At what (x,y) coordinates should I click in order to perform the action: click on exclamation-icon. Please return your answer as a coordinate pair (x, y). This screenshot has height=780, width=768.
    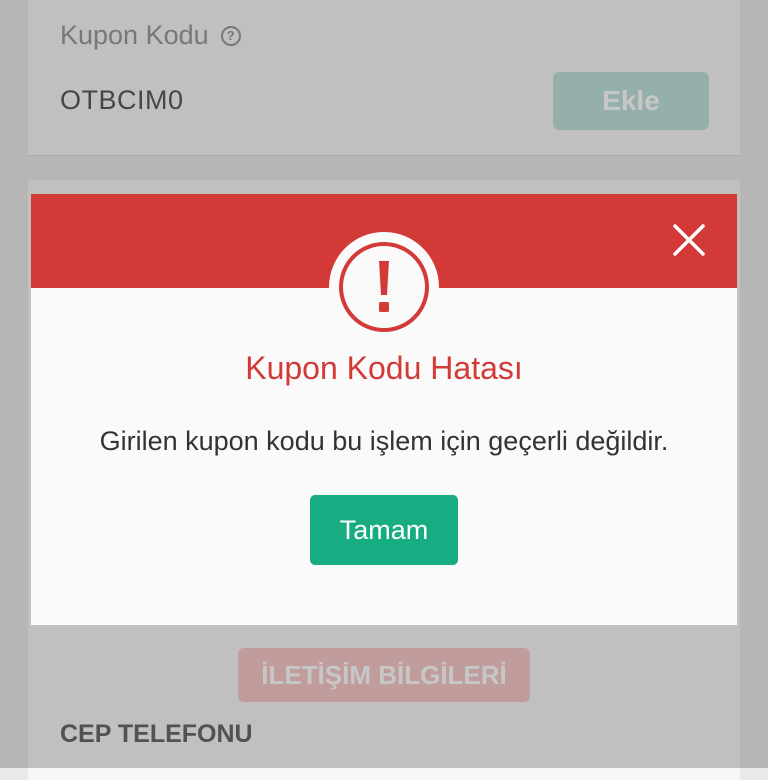
    Looking at the image, I should click on (384, 287).